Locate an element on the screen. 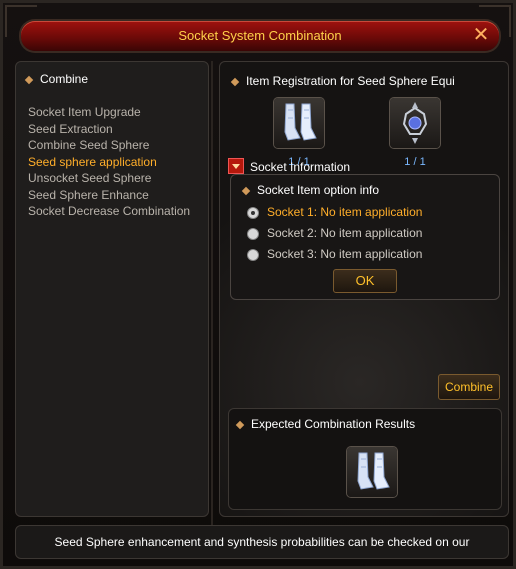  item-slot-boots is located at coordinates (299, 123).